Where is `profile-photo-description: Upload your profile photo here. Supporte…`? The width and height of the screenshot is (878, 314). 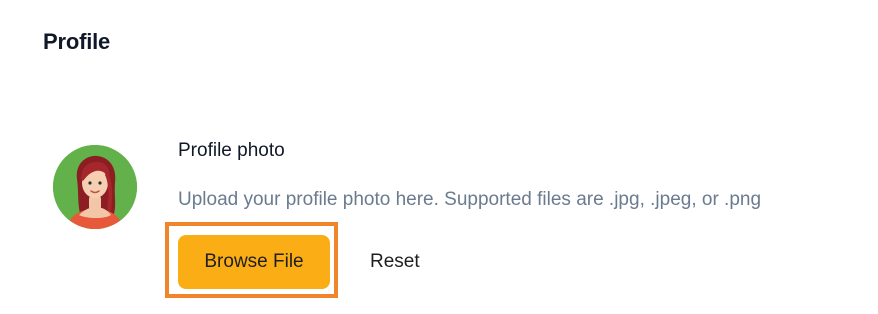 profile-photo-description: Upload your profile photo here. Supporte… is located at coordinates (470, 199).